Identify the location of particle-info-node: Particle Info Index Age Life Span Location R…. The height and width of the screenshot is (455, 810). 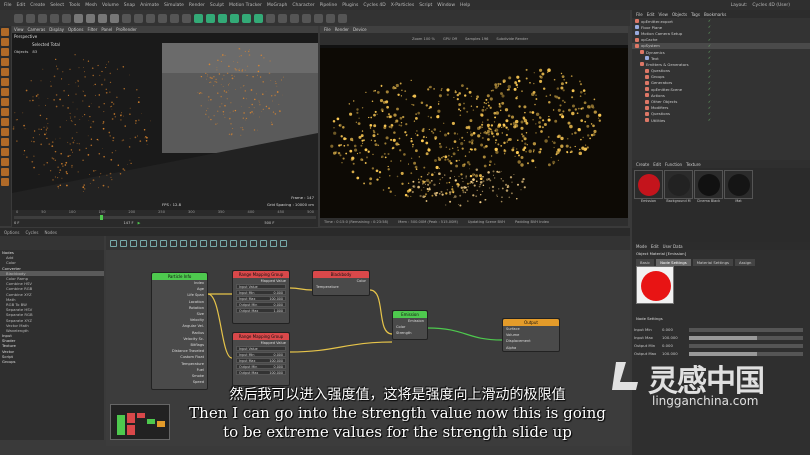
(179, 331).